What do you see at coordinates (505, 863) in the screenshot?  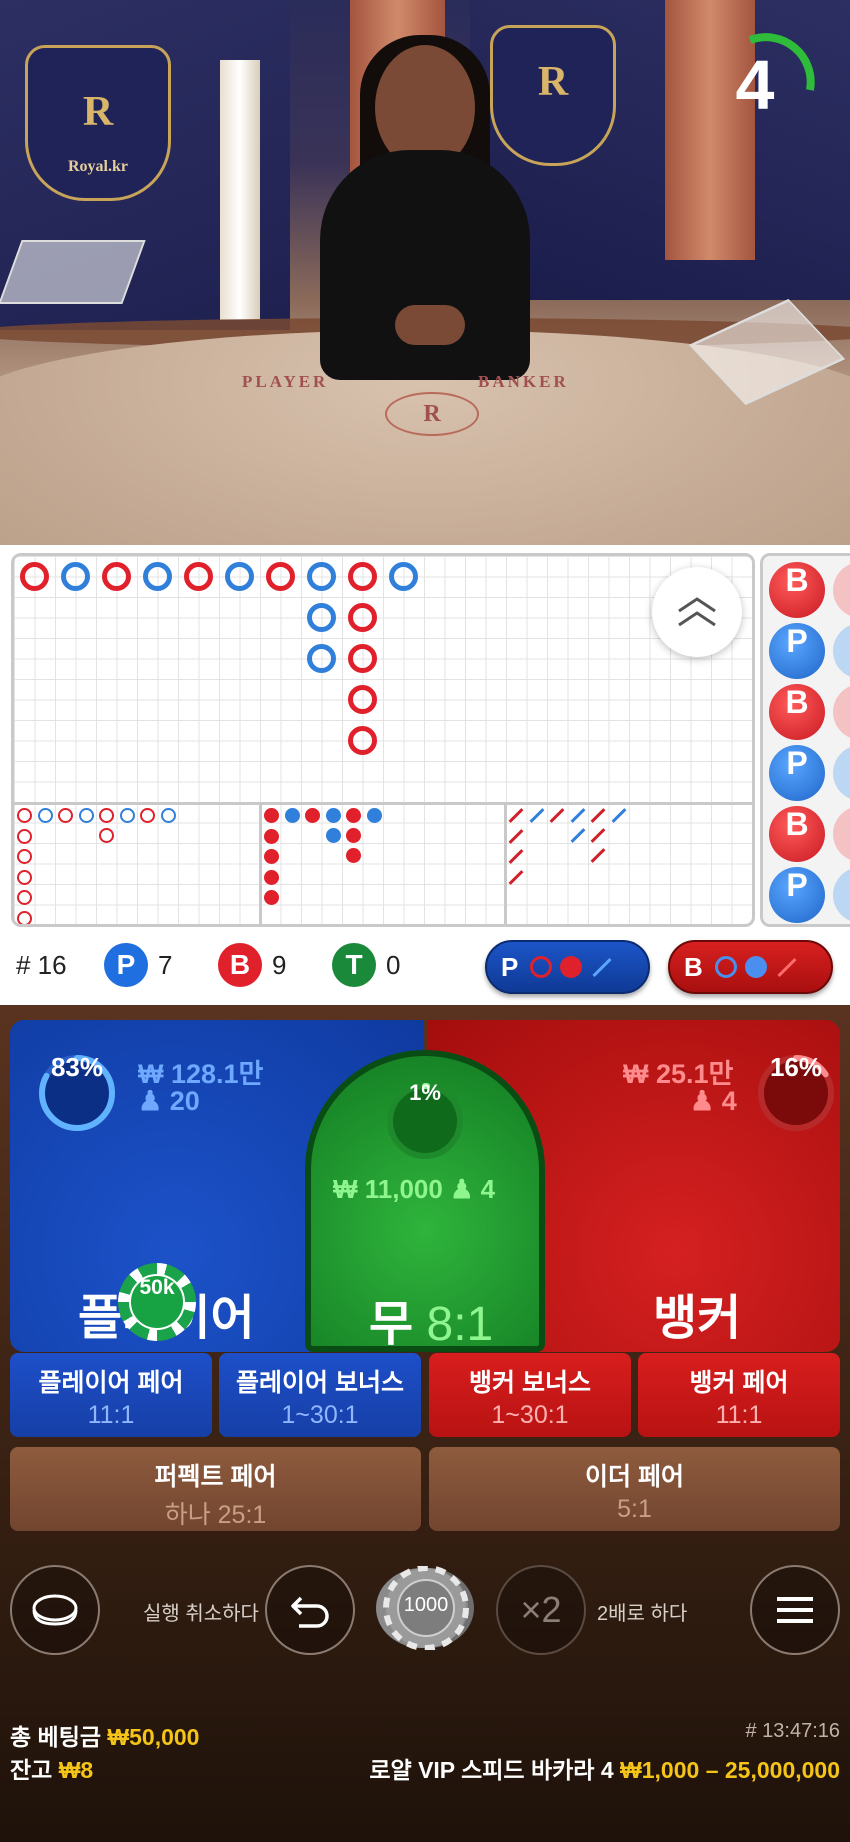 I see `road-divider` at bounding box center [505, 863].